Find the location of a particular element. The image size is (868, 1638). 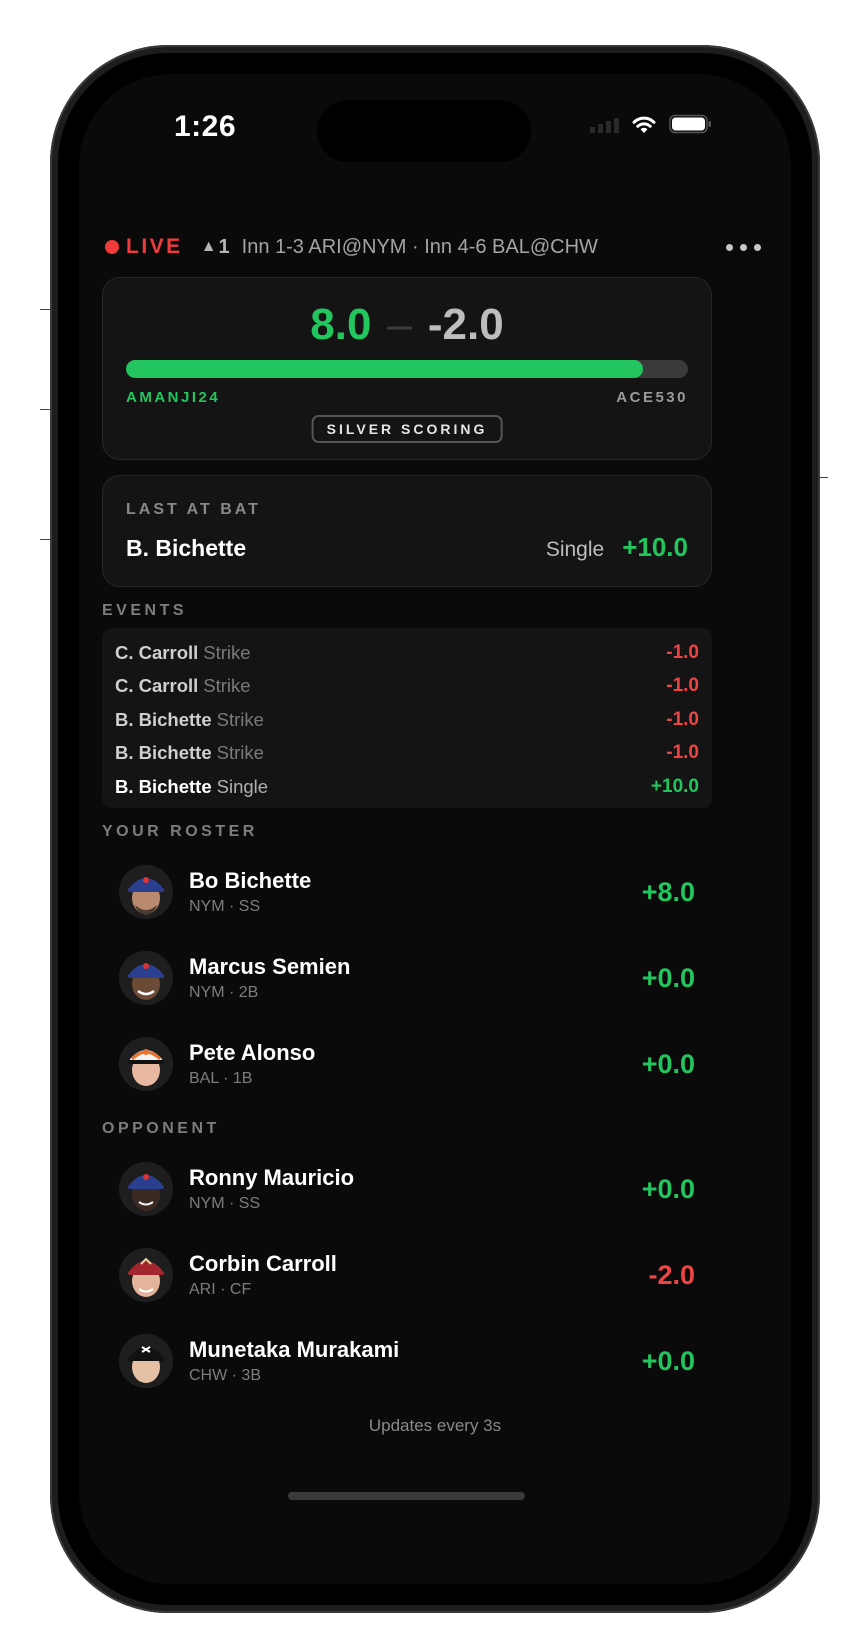

last-at-bat-outcome: Single +10.0 is located at coordinates (617, 547).